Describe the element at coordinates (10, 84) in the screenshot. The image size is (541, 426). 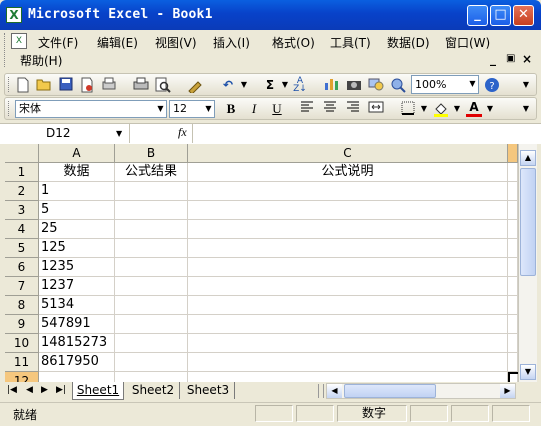
I see `toolbar-grip` at that location.